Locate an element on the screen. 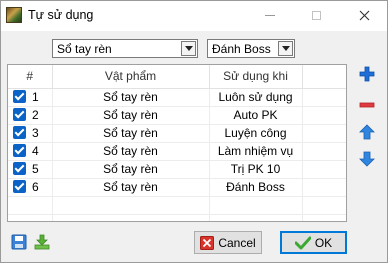 The width and height of the screenshot is (388, 263). maximize-icon is located at coordinates (316, 15).